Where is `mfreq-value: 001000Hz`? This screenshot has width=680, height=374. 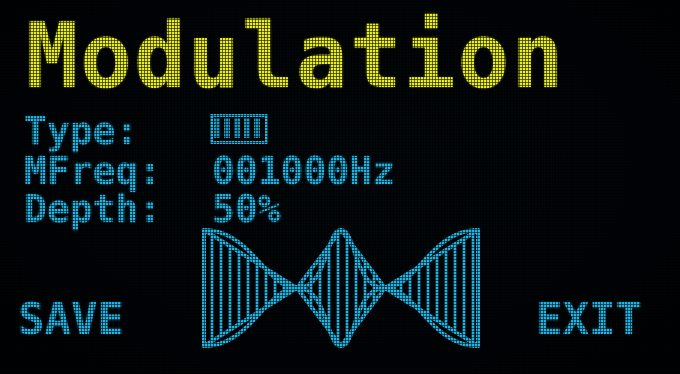 mfreq-value: 001000Hz is located at coordinates (303, 171).